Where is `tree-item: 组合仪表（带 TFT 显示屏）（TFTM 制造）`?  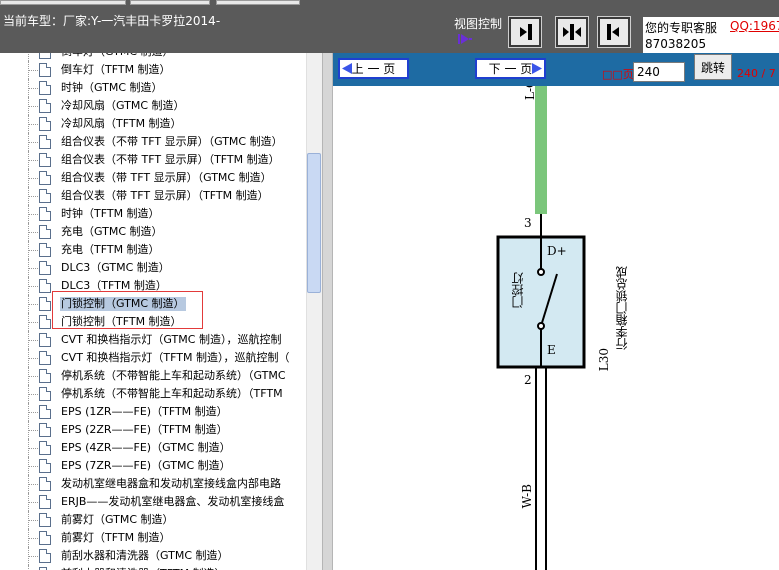 tree-item: 组合仪表（带 TFT 显示屏）（TFTM 制造） is located at coordinates (153, 196).